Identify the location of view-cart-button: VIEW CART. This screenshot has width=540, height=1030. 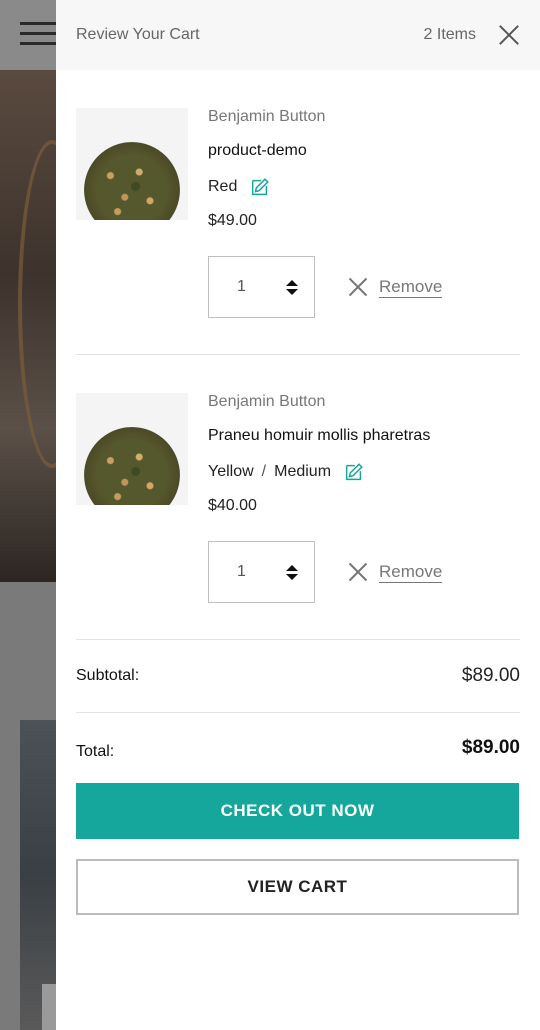
(297, 887).